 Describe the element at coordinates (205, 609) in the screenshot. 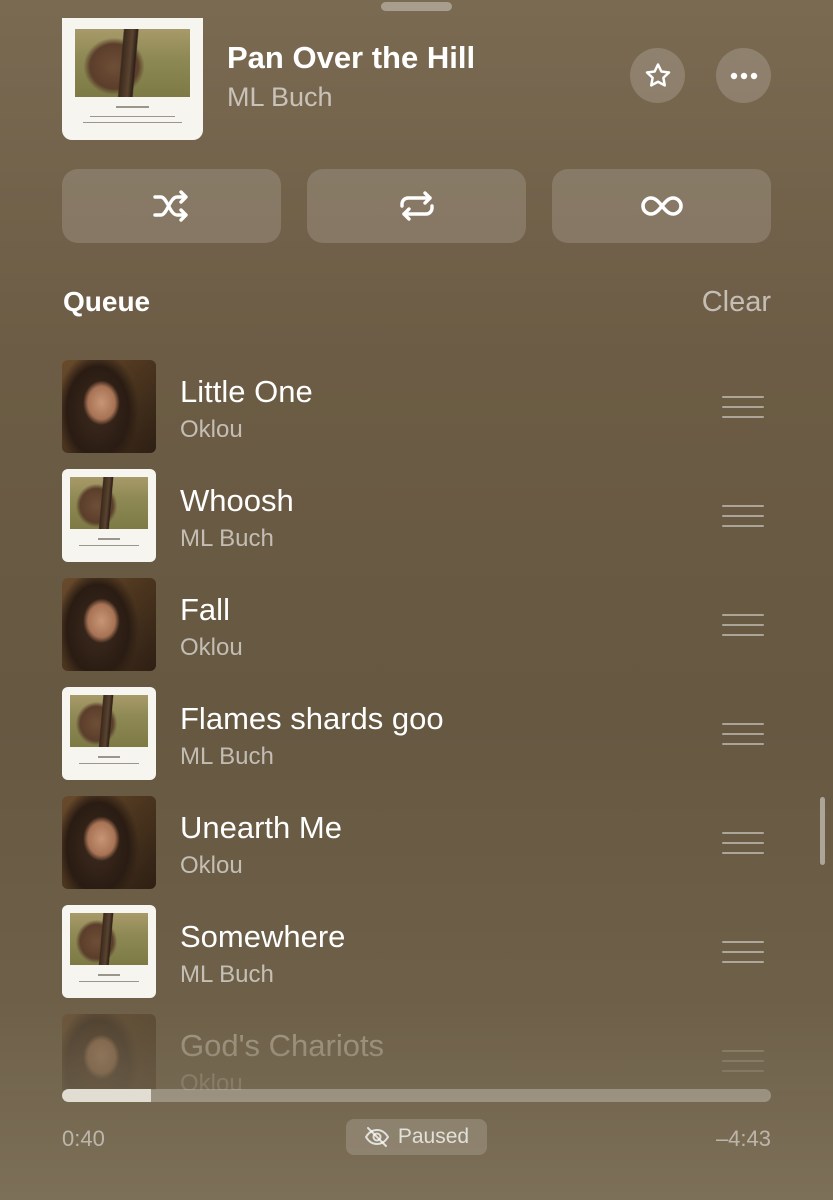

I see `track-title: Fall` at that location.